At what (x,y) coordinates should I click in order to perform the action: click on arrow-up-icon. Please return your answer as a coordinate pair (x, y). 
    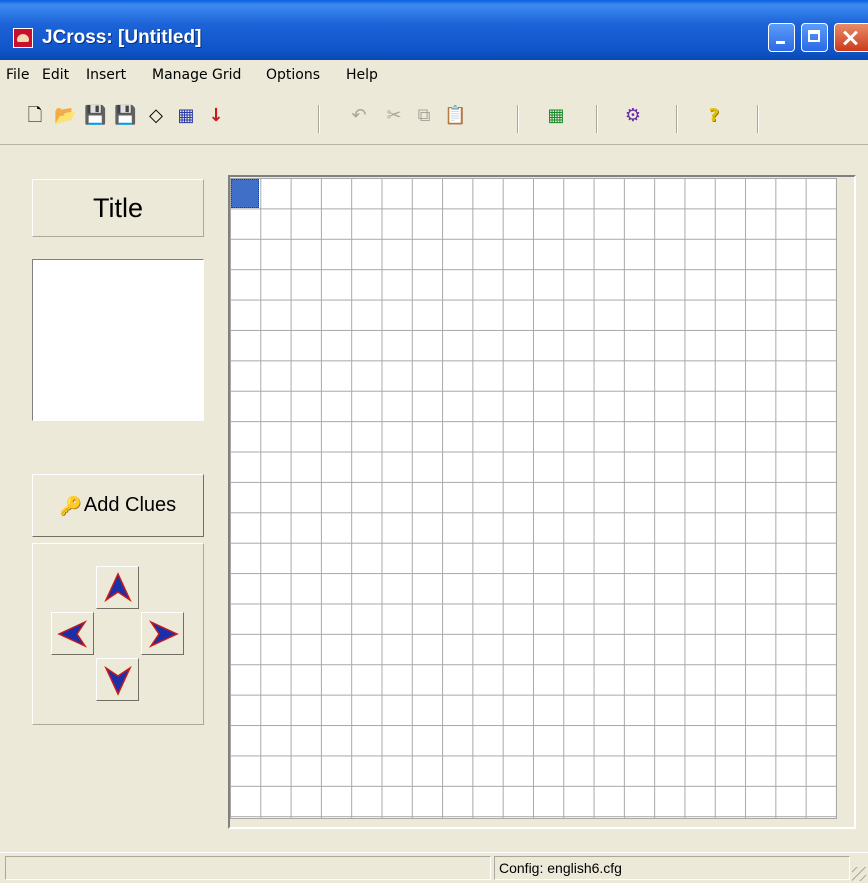
    Looking at the image, I should click on (118, 587).